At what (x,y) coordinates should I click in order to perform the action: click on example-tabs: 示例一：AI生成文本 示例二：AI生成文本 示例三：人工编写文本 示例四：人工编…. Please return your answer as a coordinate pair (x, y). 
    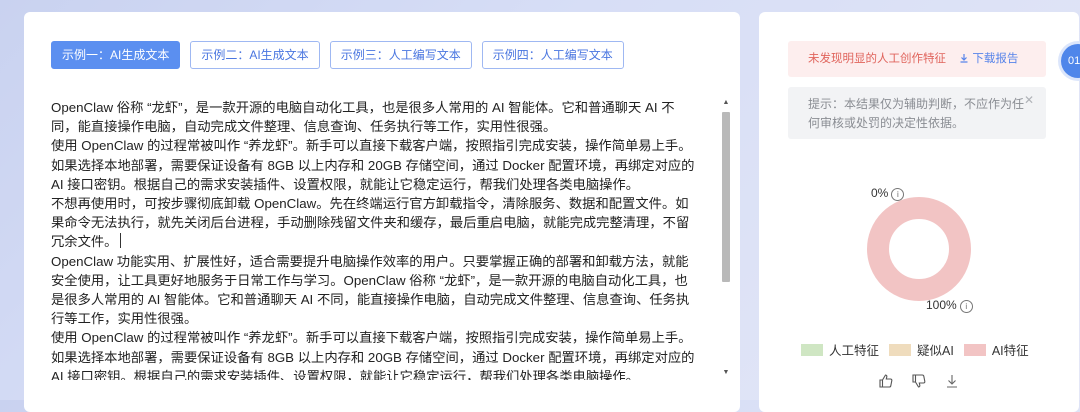
    Looking at the image, I should click on (337, 55).